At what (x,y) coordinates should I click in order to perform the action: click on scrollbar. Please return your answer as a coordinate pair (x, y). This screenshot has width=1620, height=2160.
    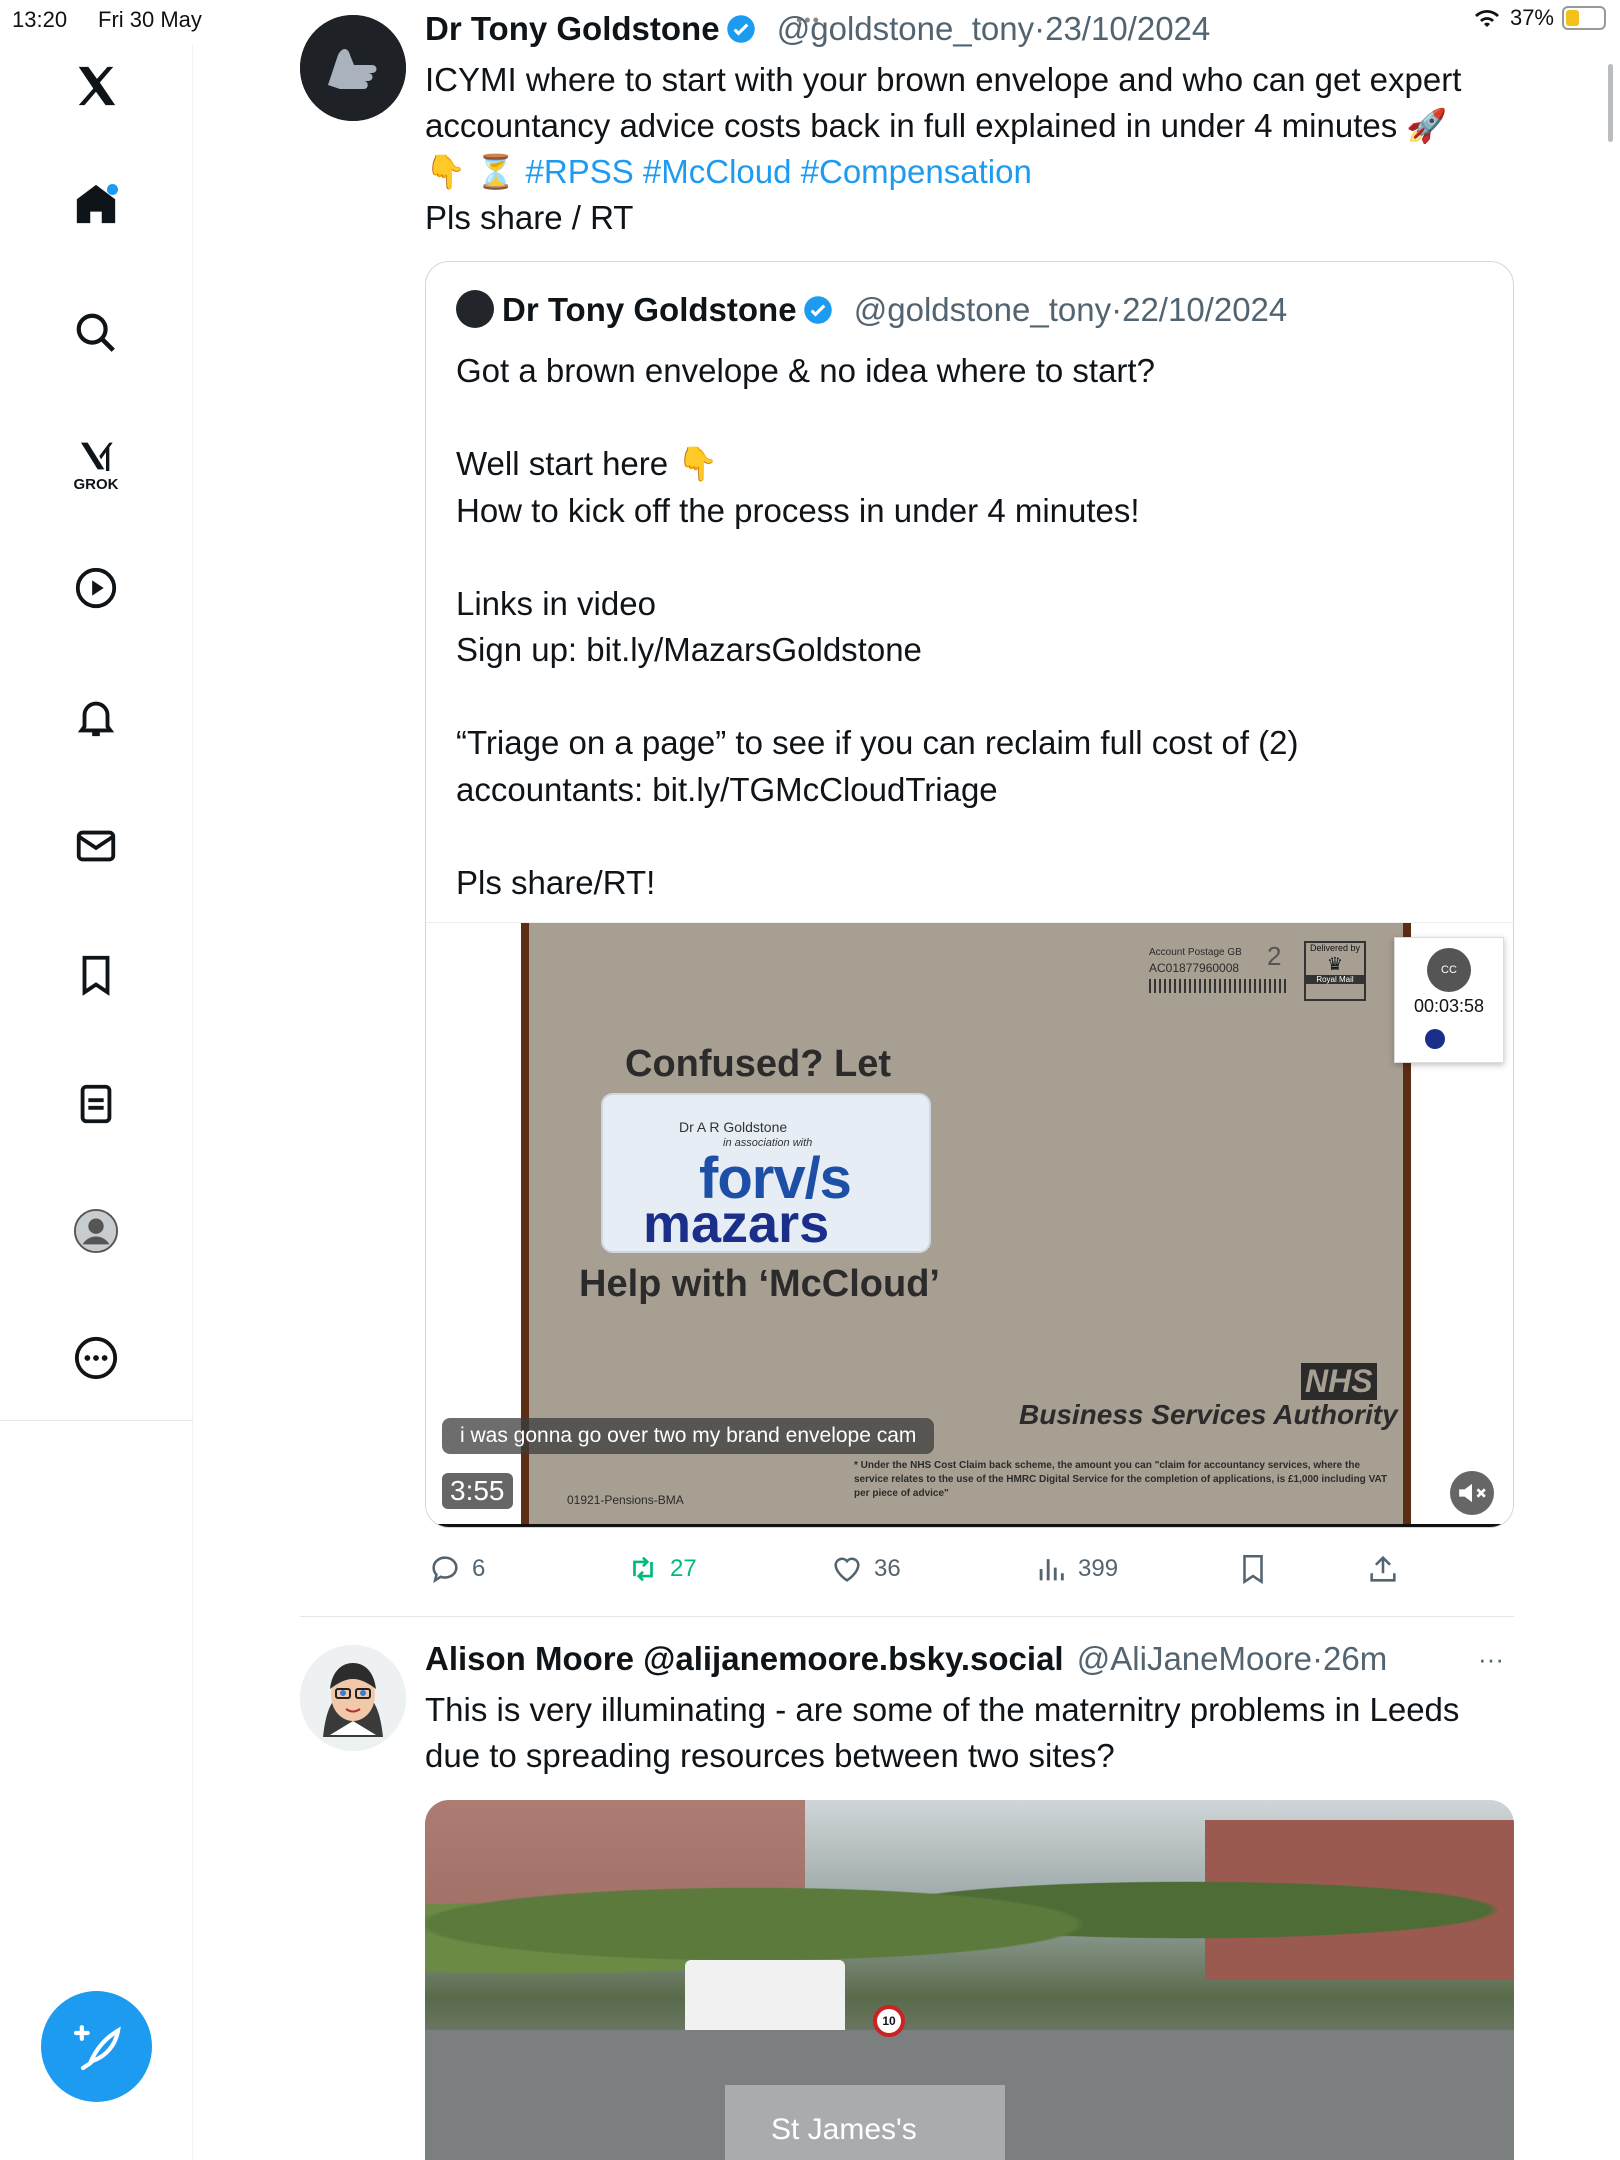
    Looking at the image, I should click on (1610, 103).